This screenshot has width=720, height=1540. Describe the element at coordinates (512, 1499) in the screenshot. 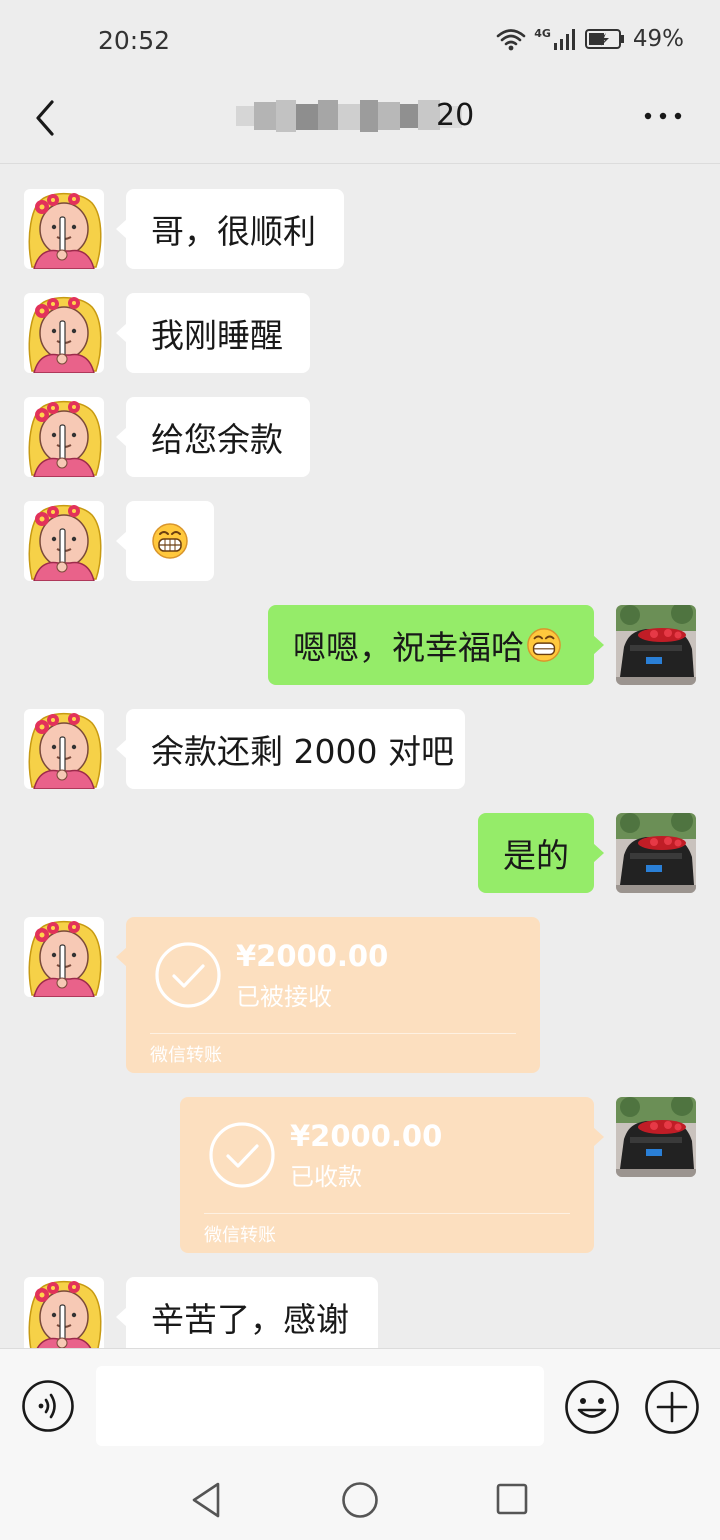

I see `system-recent-apps-icon` at that location.